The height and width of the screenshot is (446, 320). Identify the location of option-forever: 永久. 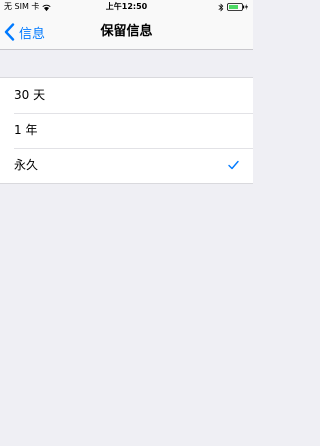
(126, 165).